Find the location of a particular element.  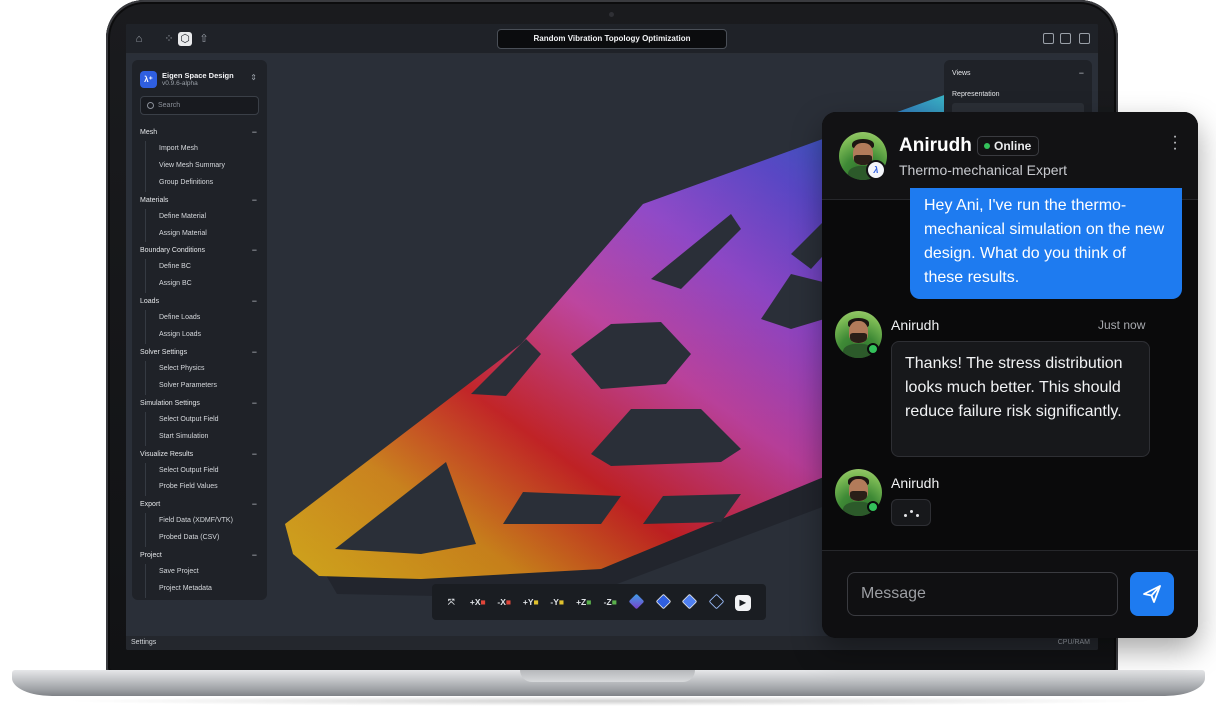

right-panel-toggle-icon is located at coordinates (1084, 38).